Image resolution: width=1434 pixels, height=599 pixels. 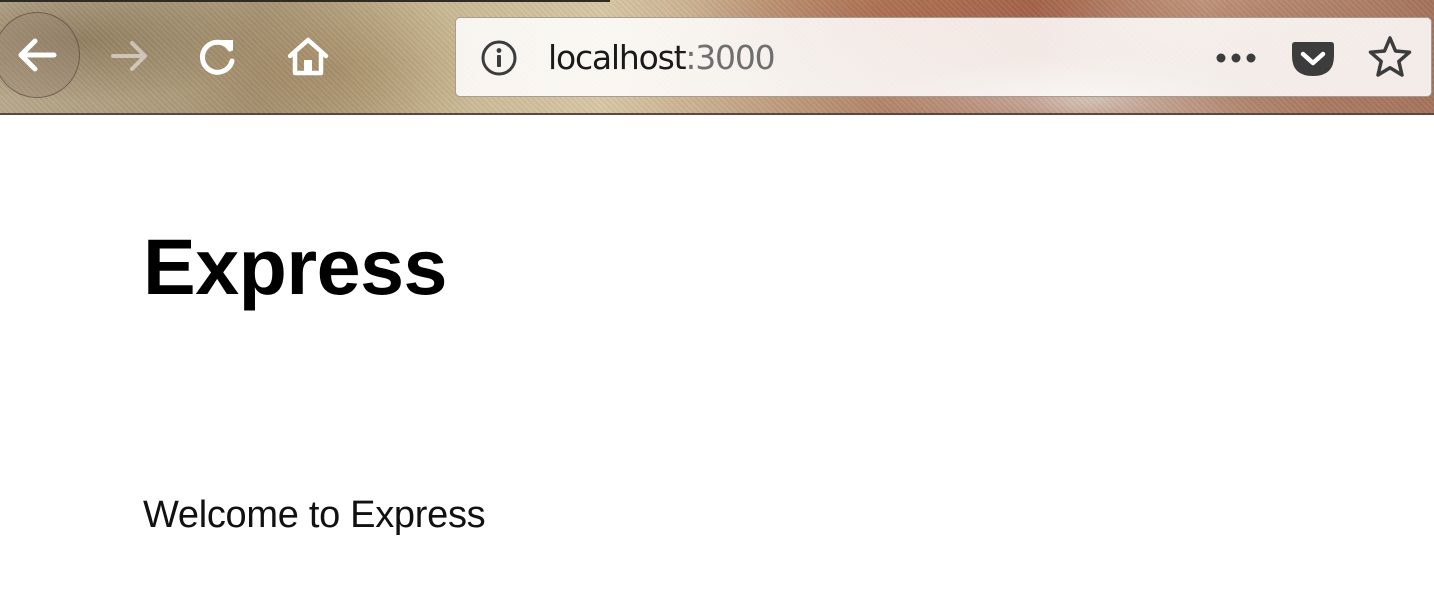 I want to click on reload-icon, so click(x=217, y=57).